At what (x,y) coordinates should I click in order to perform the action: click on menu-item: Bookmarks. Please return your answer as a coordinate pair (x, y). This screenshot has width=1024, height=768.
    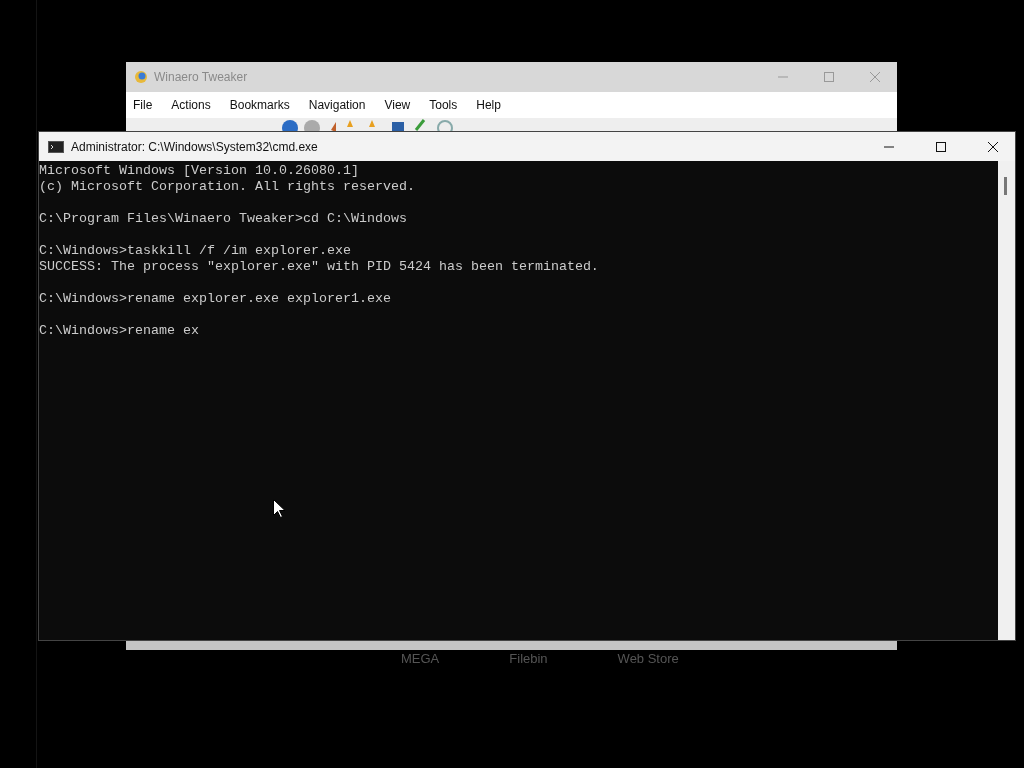
    Looking at the image, I should click on (259, 105).